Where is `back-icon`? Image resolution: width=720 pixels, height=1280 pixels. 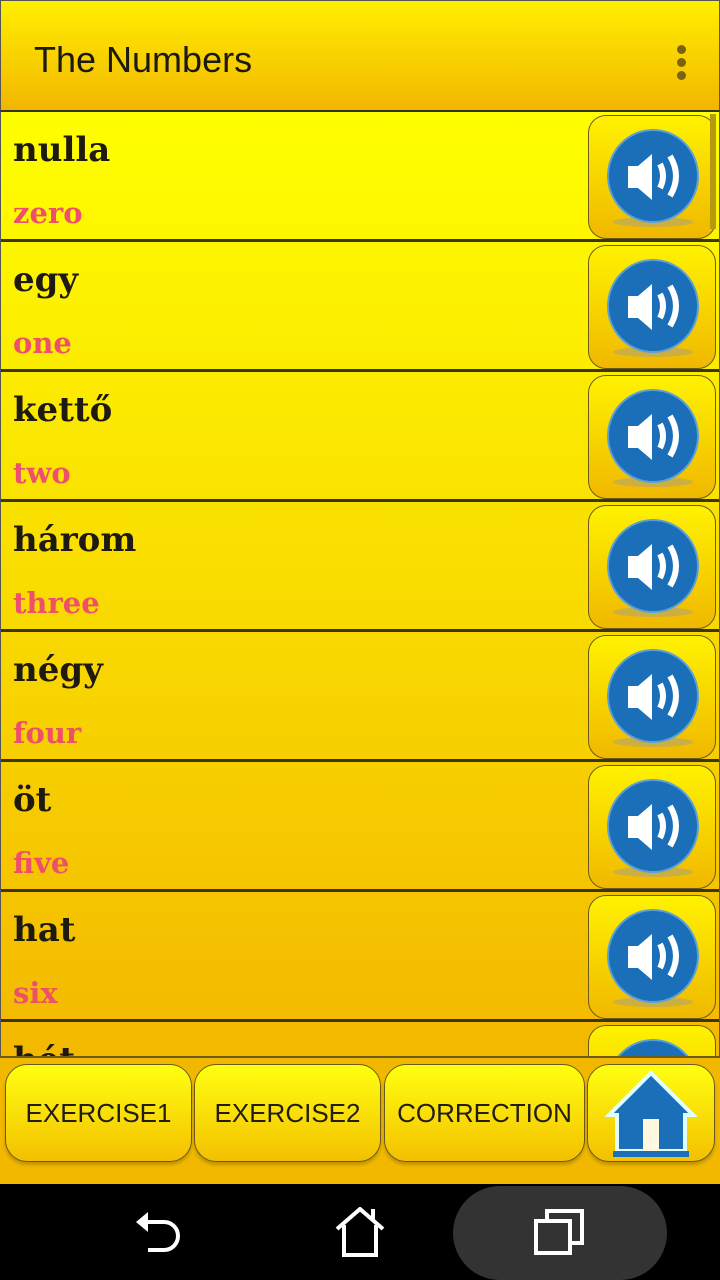 back-icon is located at coordinates (158, 1232).